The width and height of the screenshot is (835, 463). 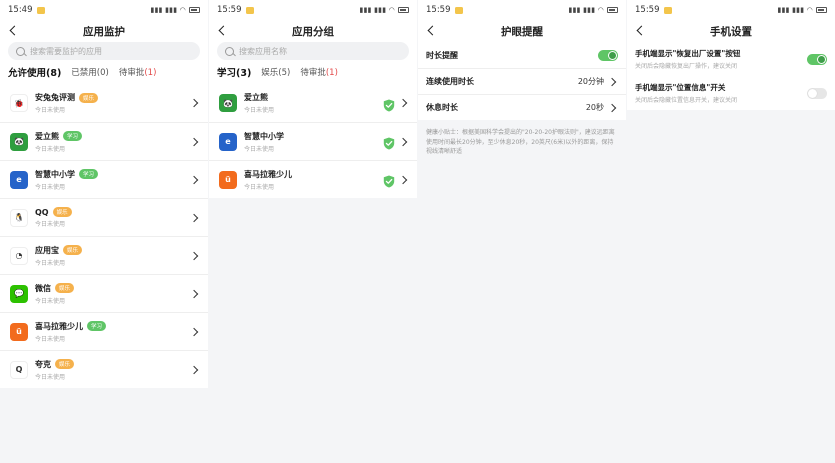 I want to click on nav-bar: 护眼提醒, so click(x=522, y=31).